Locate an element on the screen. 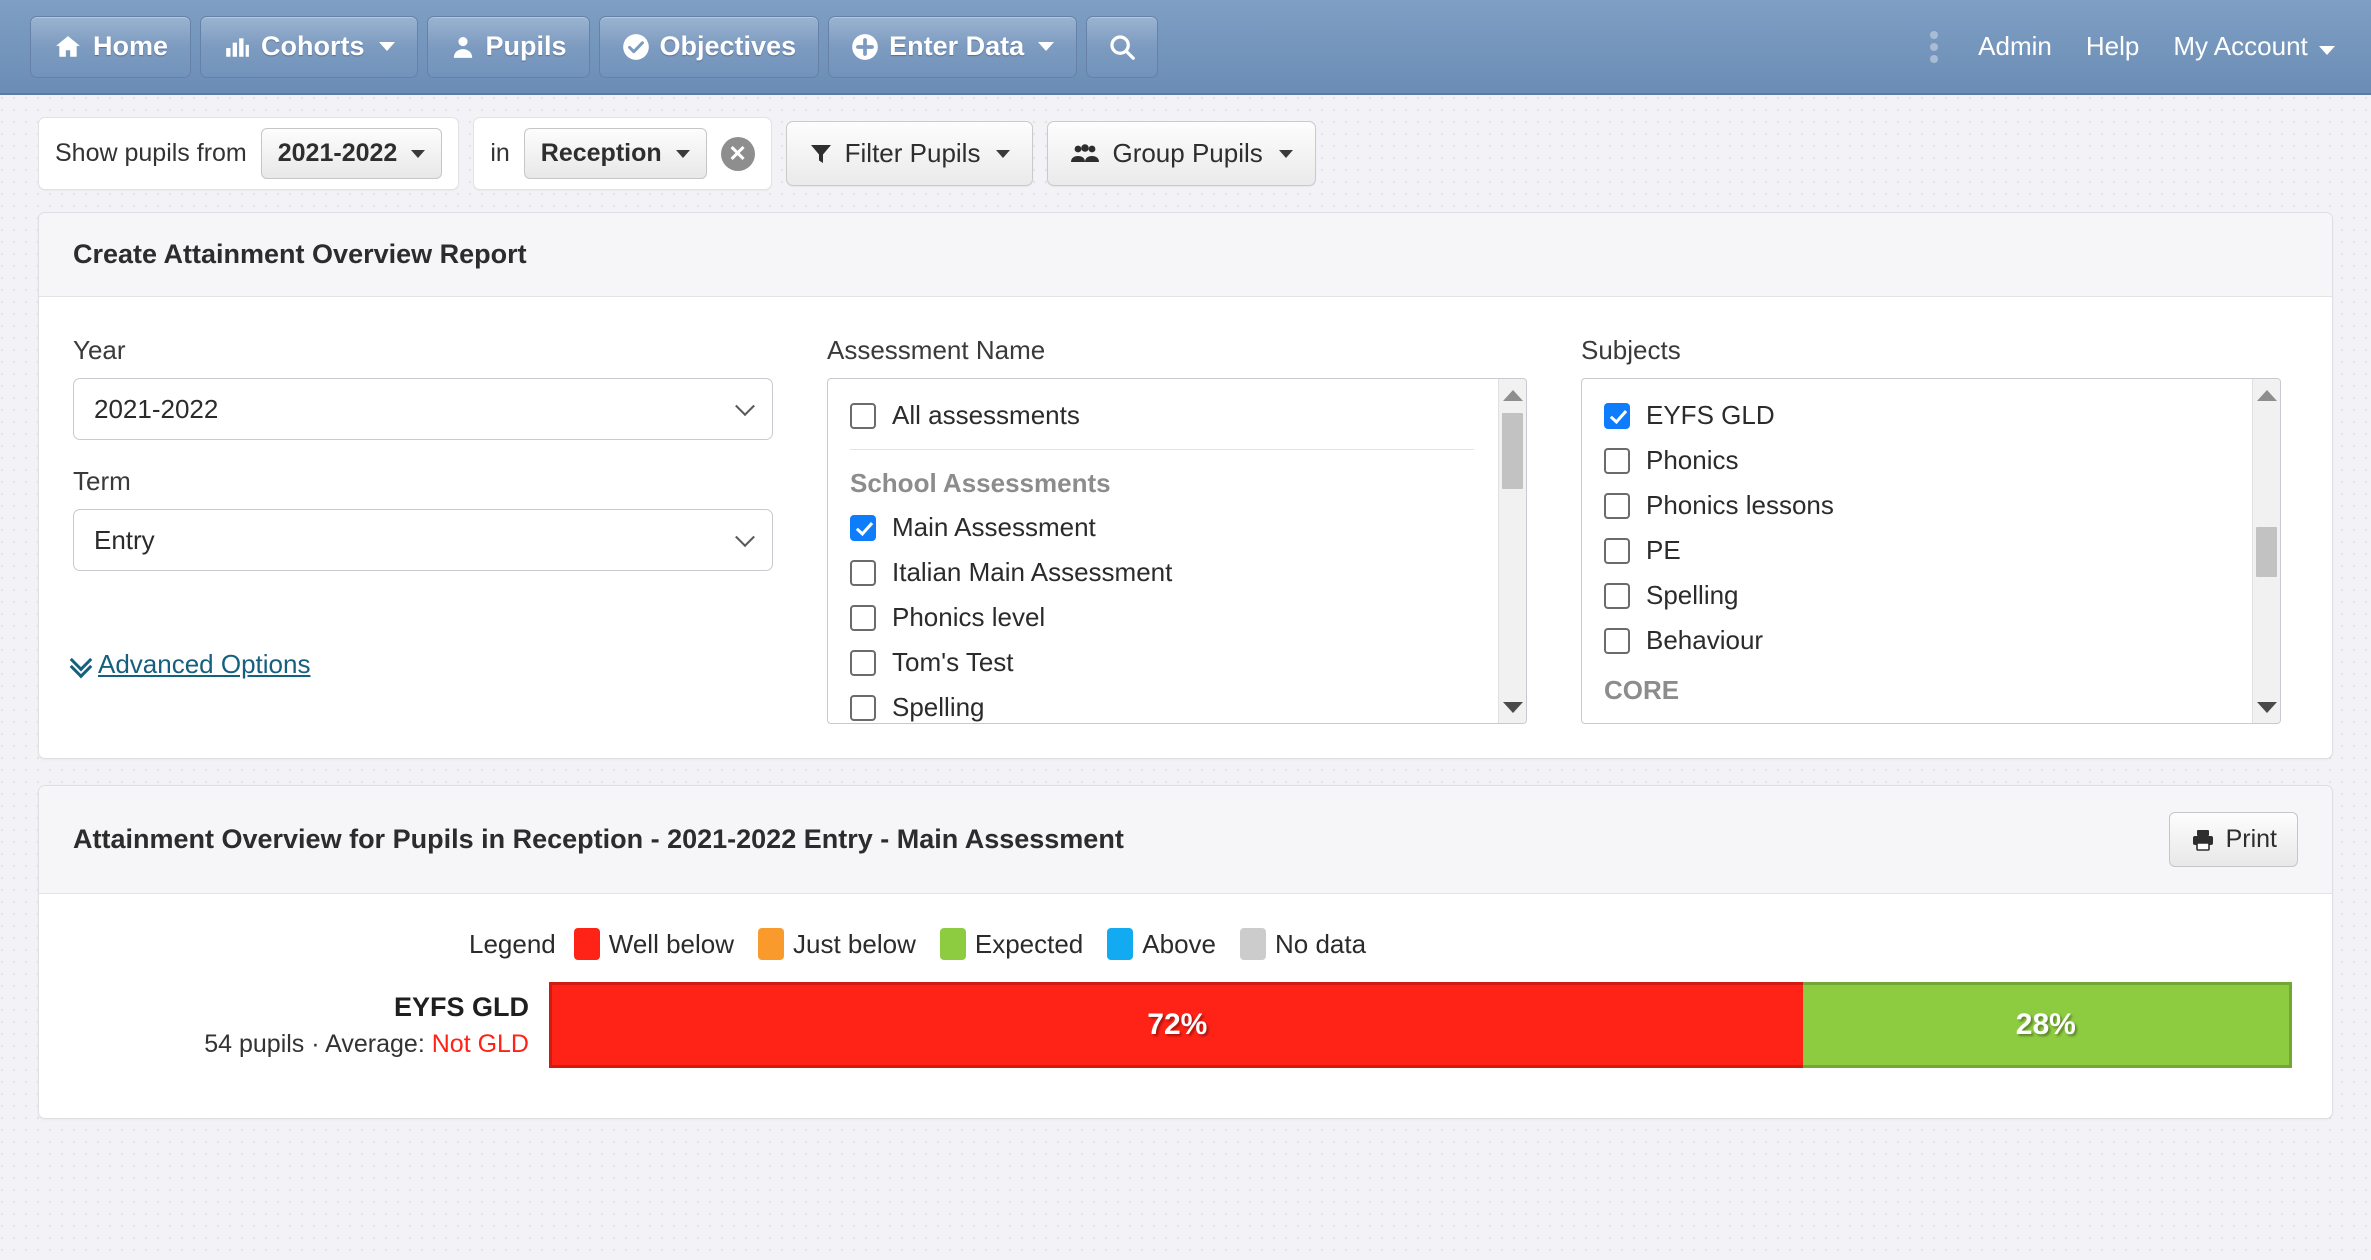 The width and height of the screenshot is (2371, 1260). subject-option-label: Phonics lessons is located at coordinates (1740, 505).